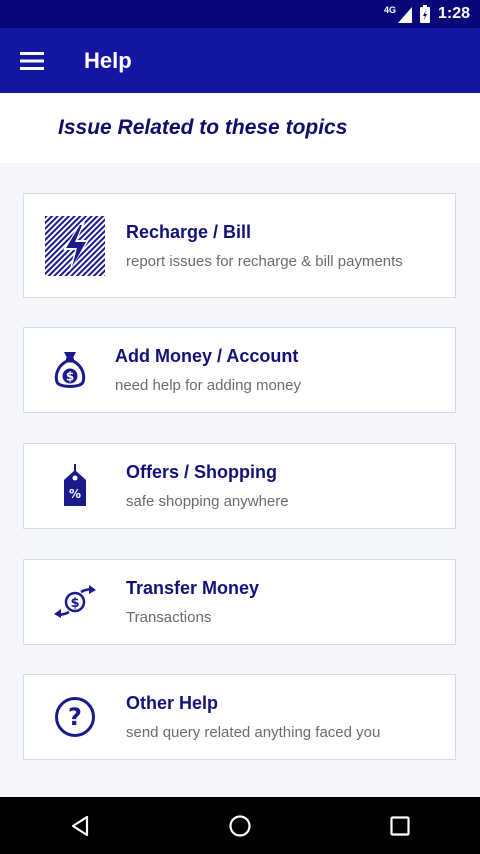 The image size is (480, 854). I want to click on home-button, so click(240, 825).